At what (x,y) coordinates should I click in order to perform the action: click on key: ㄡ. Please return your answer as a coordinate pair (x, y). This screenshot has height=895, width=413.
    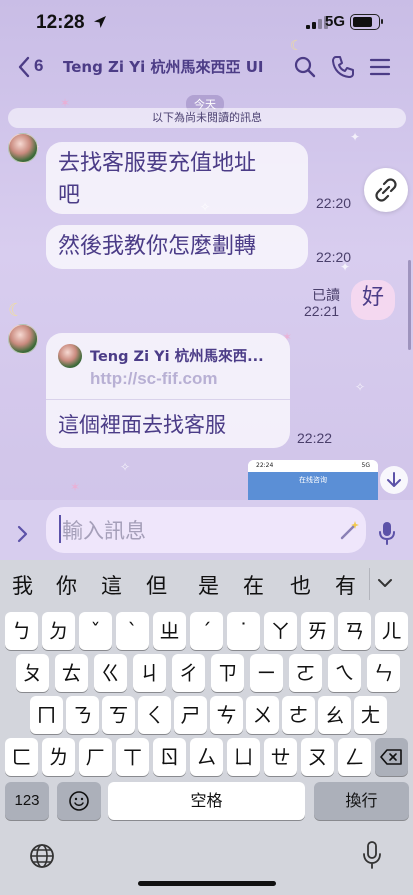
    Looking at the image, I should click on (317, 757).